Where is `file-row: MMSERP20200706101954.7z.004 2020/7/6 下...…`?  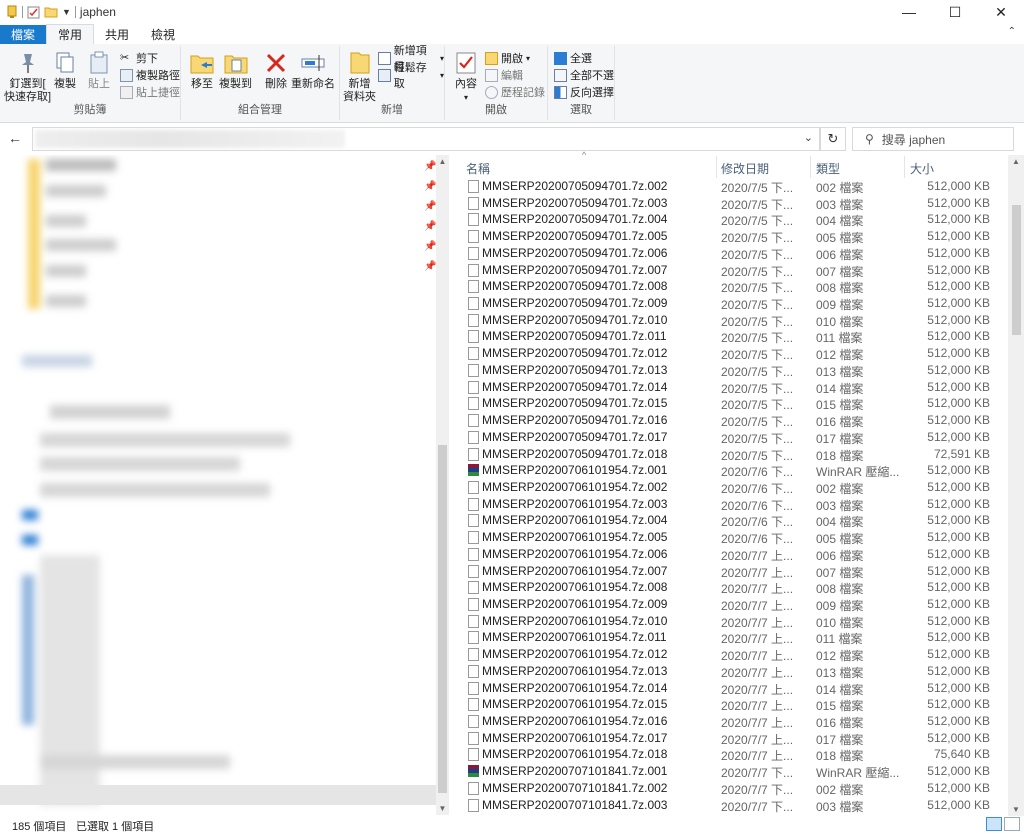
file-row: MMSERP20200706101954.7z.004 2020/7/6 下...… is located at coordinates (730, 520).